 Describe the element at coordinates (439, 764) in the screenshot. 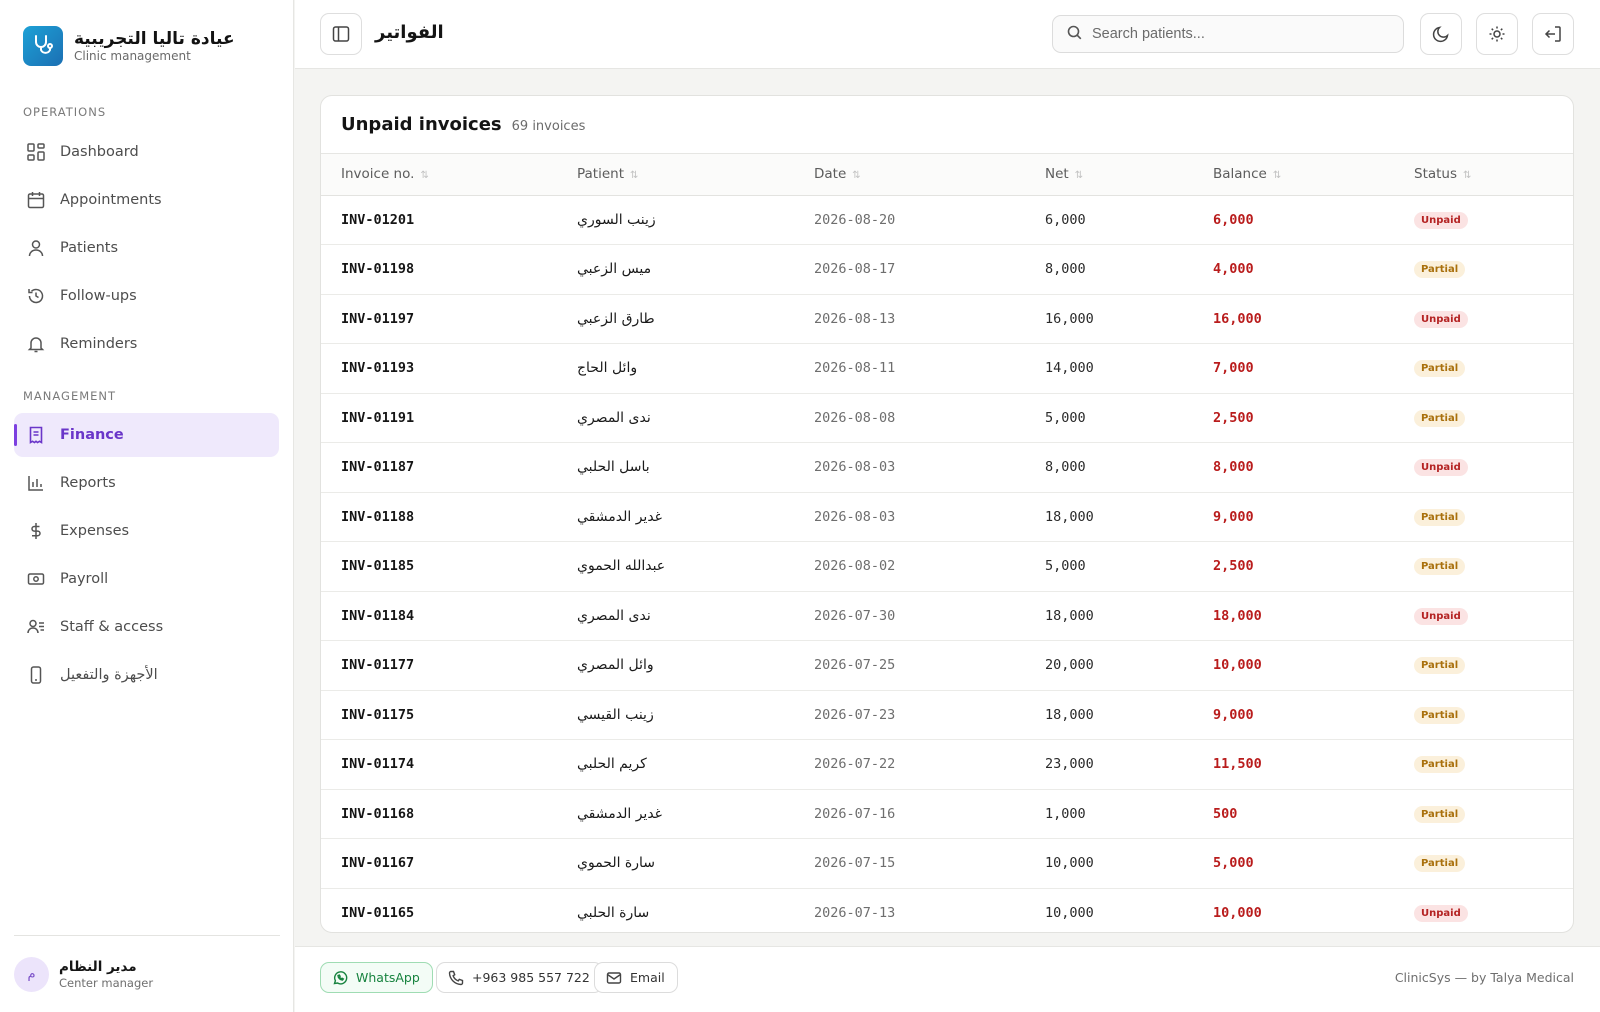

I see `invoice-number: INV-01174` at that location.